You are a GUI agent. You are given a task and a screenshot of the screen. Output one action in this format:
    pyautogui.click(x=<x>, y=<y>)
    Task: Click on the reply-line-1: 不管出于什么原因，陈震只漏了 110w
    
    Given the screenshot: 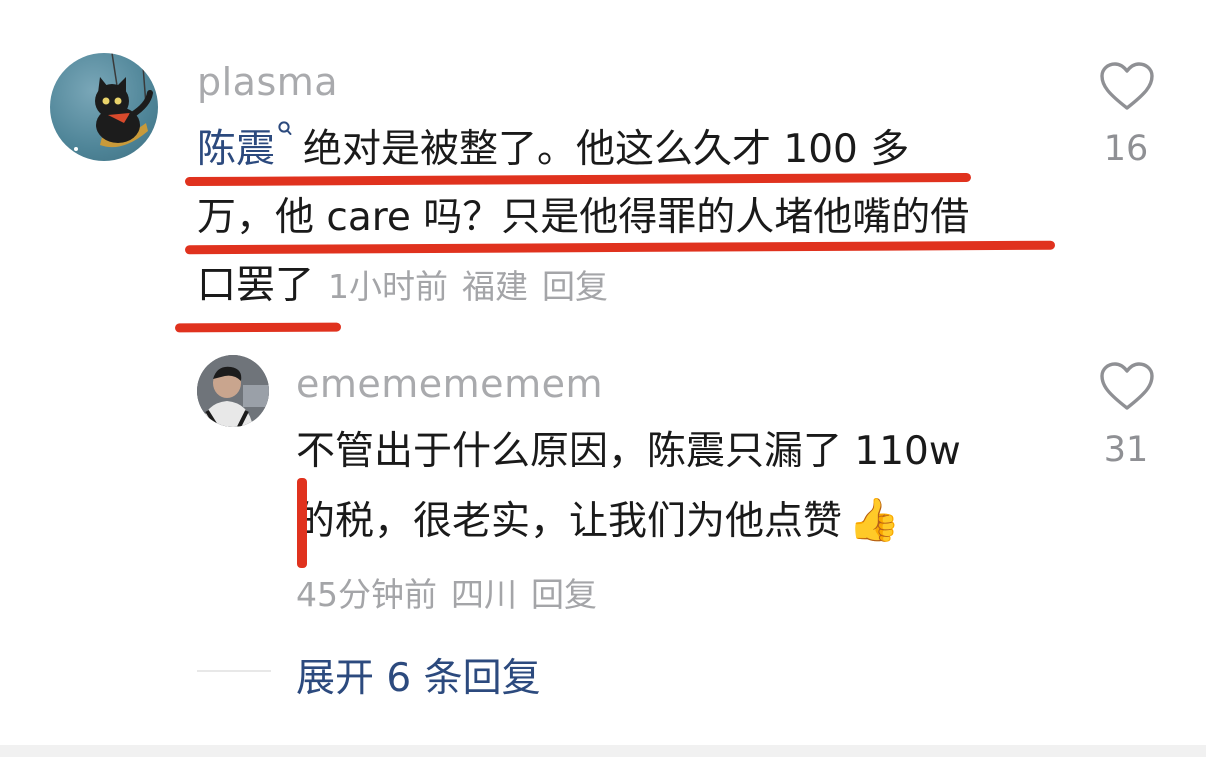 What is the action you would take?
    pyautogui.click(x=628, y=452)
    